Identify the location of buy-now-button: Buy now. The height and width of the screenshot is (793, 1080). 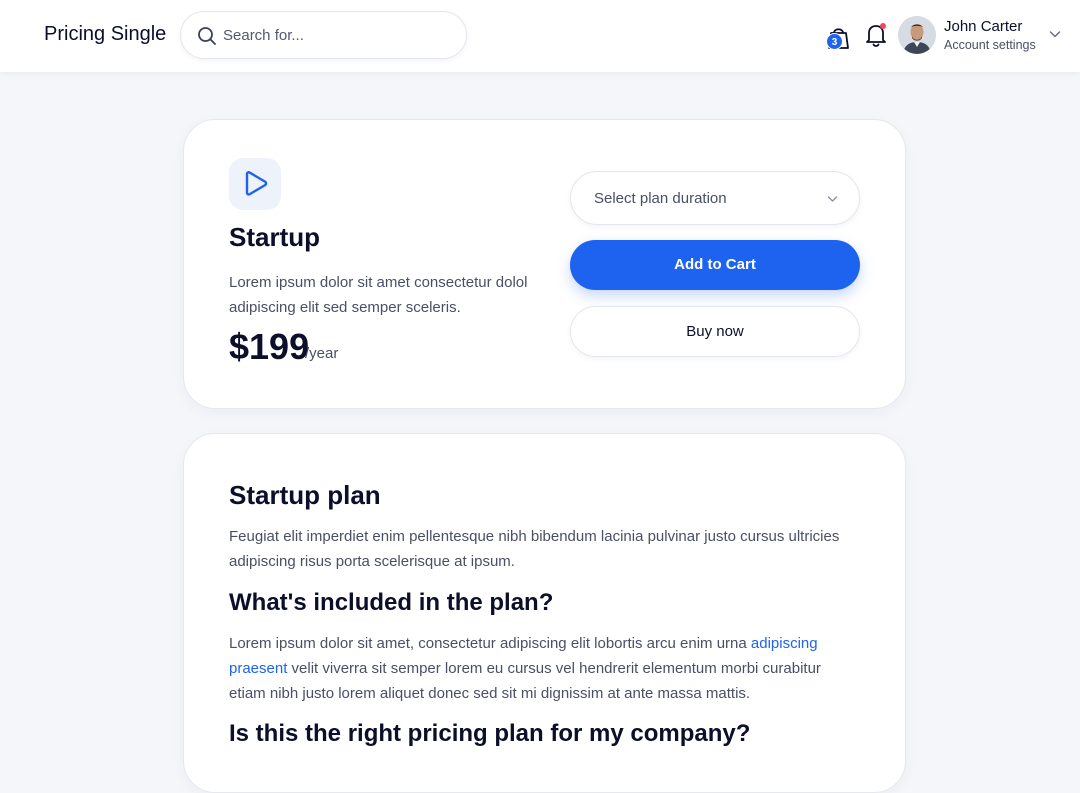
(715, 331).